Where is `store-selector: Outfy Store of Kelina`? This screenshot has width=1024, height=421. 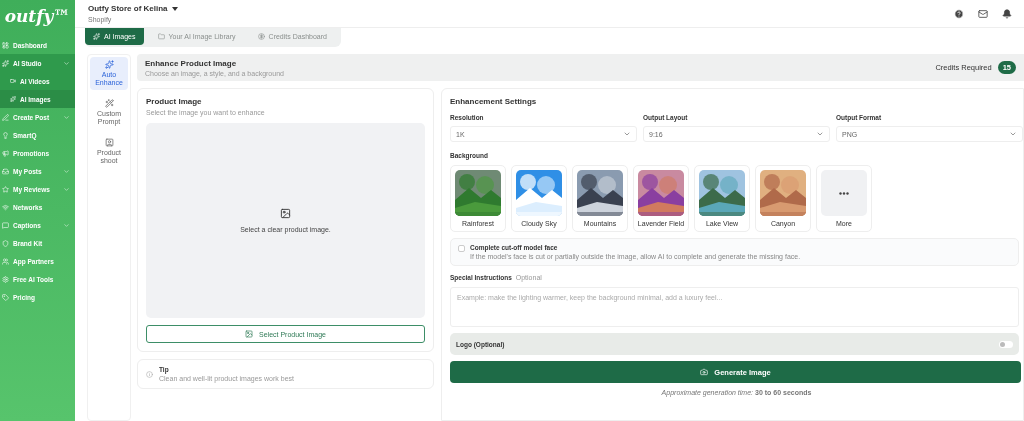
store-selector: Outfy Store of Kelina is located at coordinates (521, 8).